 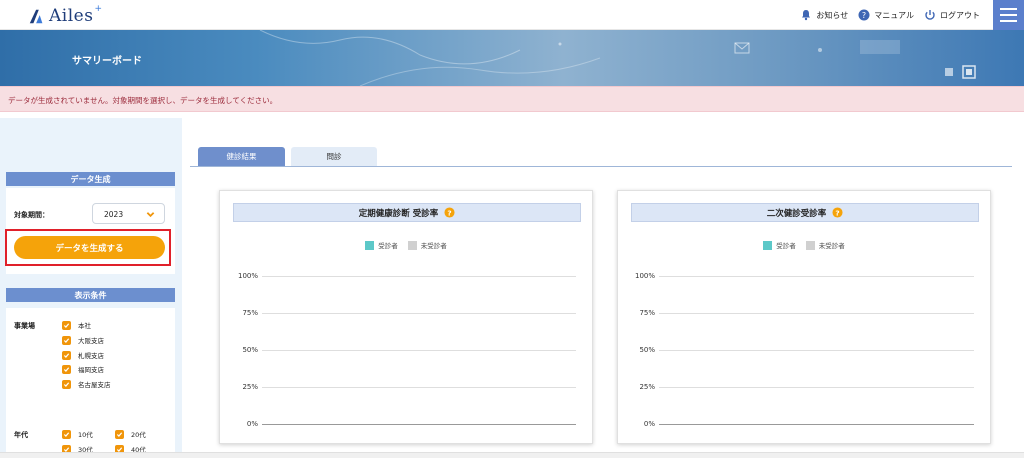 What do you see at coordinates (83, 369) in the screenshot?
I see `office-checkbox-row: 福岡支店` at bounding box center [83, 369].